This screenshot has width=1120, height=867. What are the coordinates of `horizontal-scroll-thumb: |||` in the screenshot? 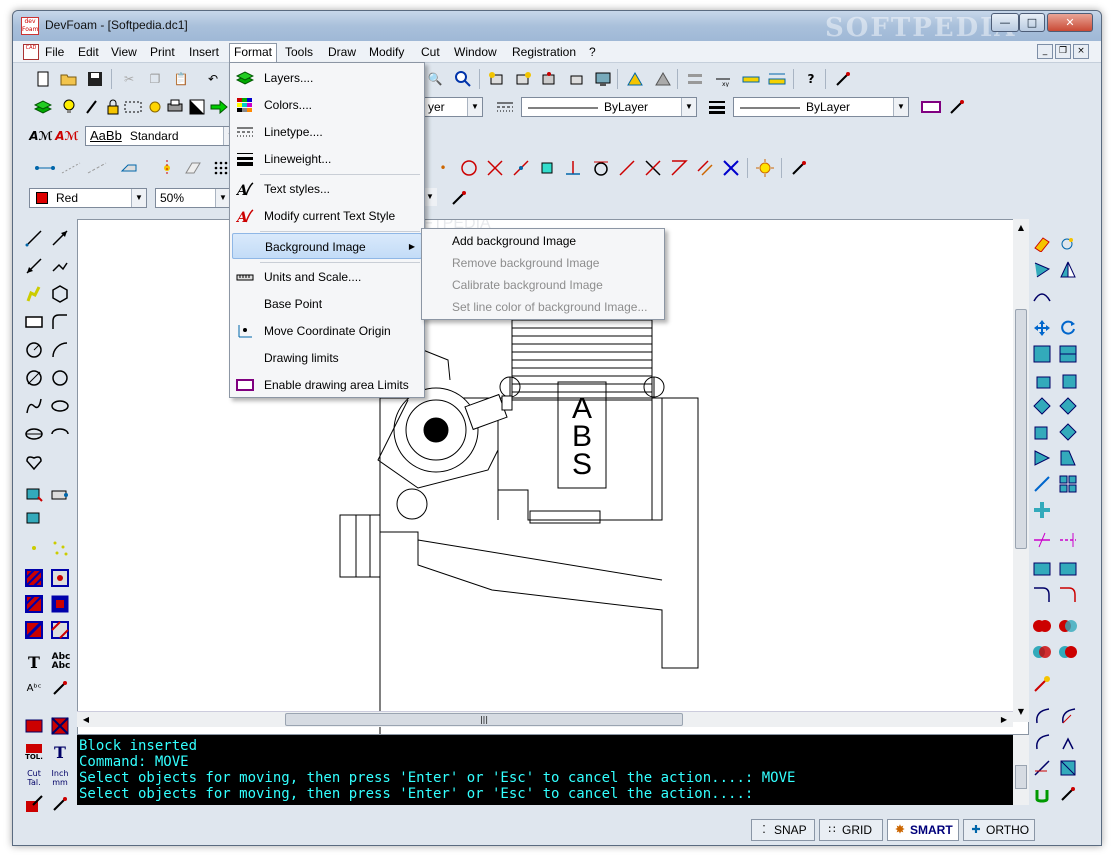 It's located at (484, 719).